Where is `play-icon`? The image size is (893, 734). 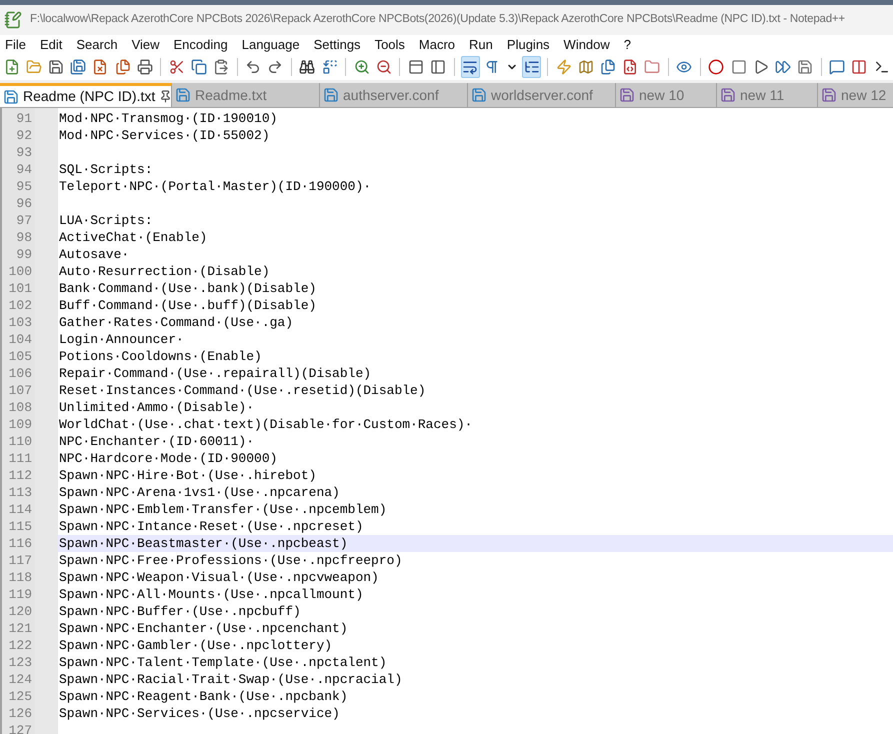 play-icon is located at coordinates (760, 67).